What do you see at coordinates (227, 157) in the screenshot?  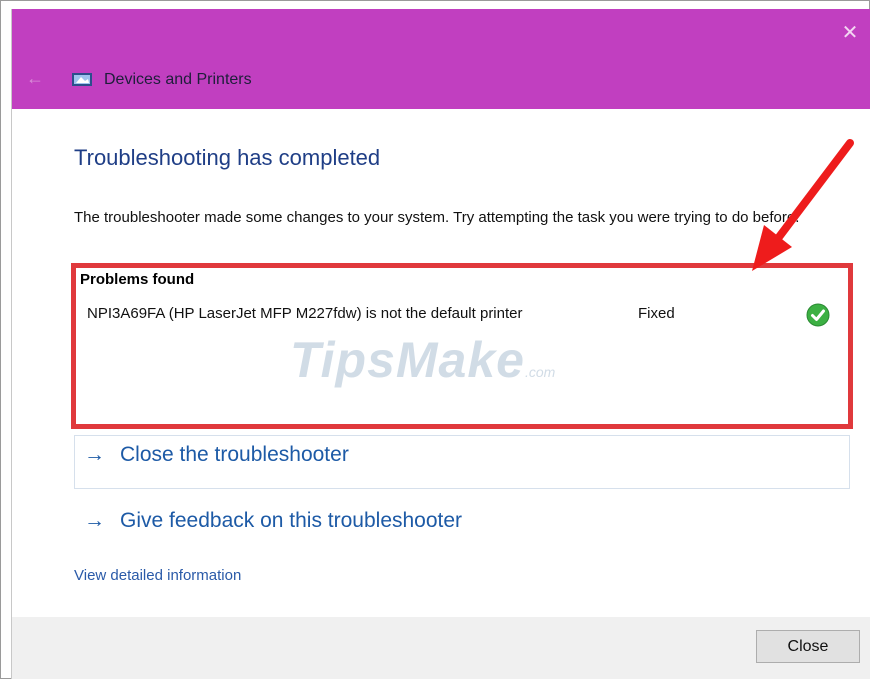 I see `page-heading: Troubleshooting has completed` at bounding box center [227, 157].